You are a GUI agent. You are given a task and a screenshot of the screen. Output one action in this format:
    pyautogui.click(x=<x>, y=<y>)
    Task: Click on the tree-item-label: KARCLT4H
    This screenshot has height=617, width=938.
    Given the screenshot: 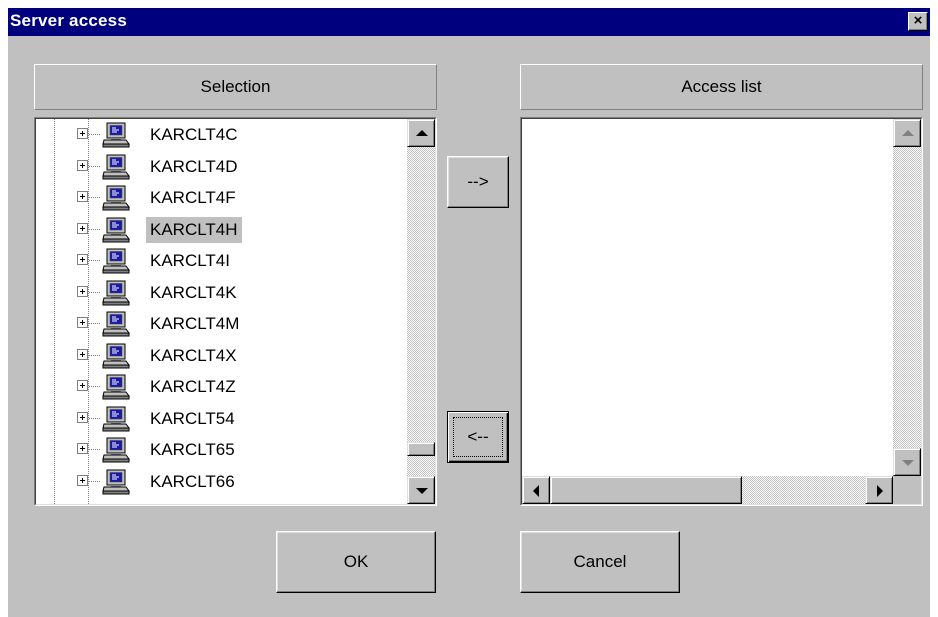 What is the action you would take?
    pyautogui.click(x=194, y=229)
    